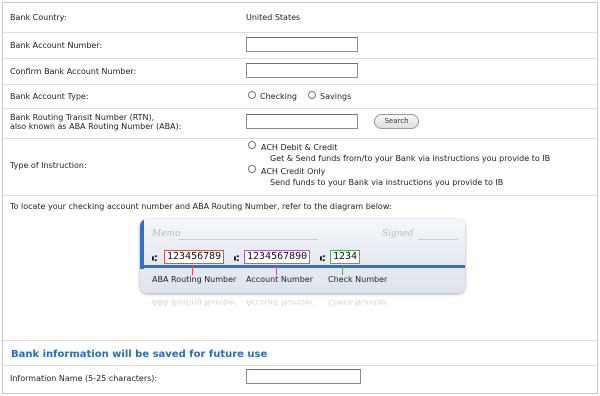 This screenshot has width=600, height=396. Describe the element at coordinates (279, 302) in the screenshot. I see `account-caption-reflection: Account Number` at that location.